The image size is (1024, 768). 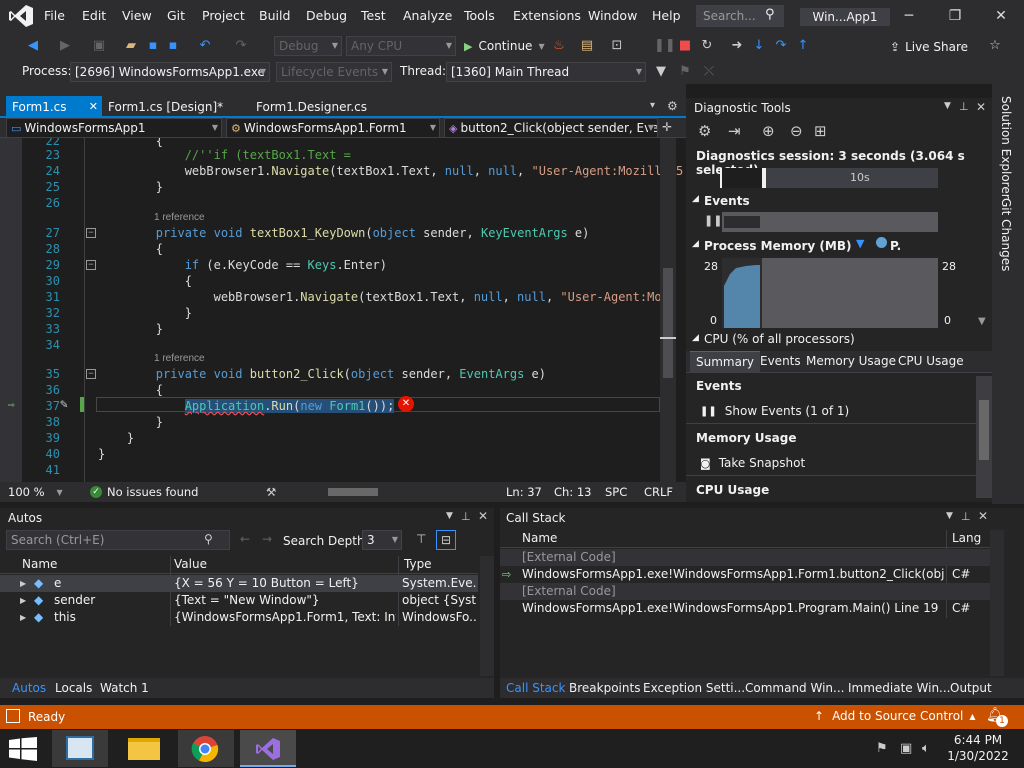 What do you see at coordinates (268, 748) in the screenshot?
I see `taskbar-app-visual-studio` at bounding box center [268, 748].